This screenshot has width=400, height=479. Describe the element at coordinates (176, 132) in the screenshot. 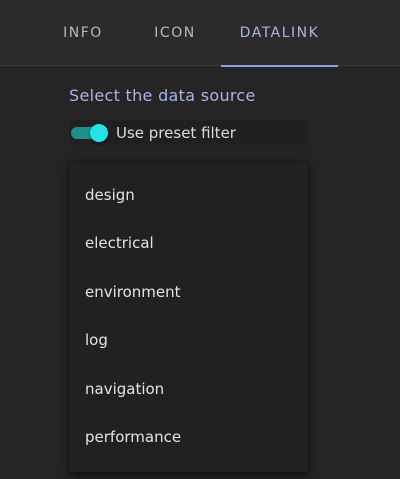

I see `preset-filter-label: Use preset filter` at that location.